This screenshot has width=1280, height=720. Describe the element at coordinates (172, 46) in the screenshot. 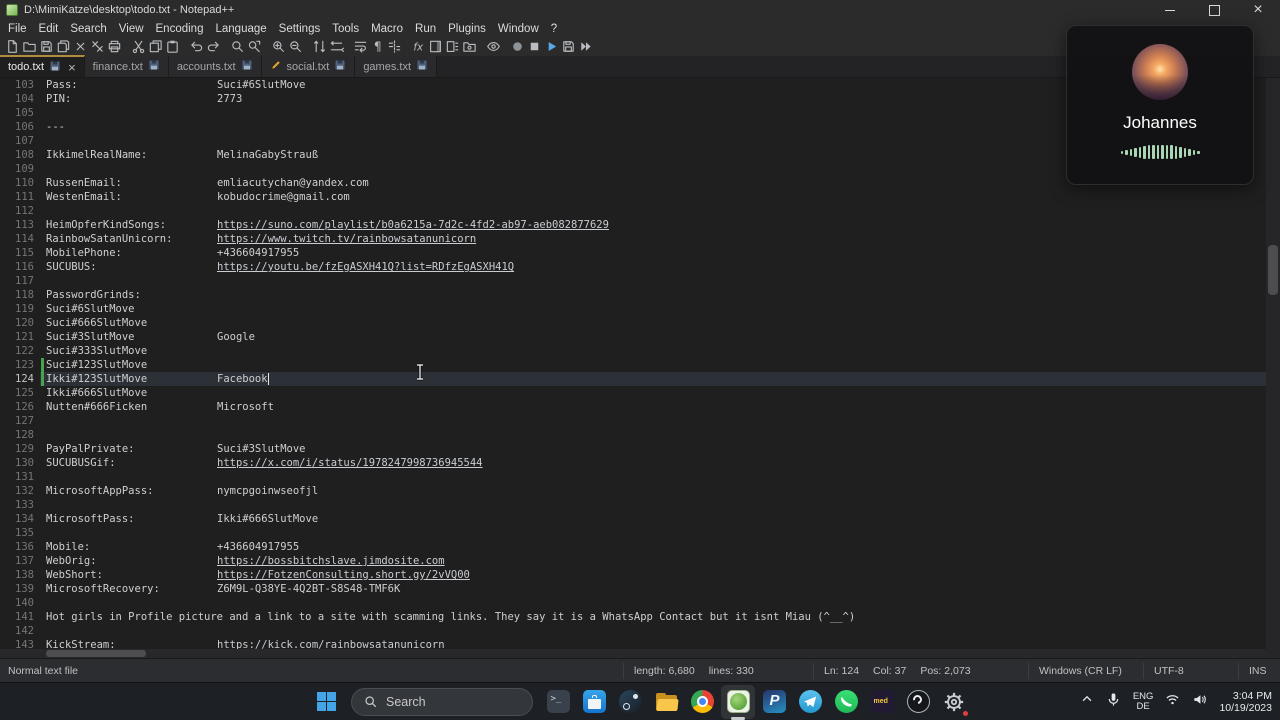

I see `paste-icon` at that location.